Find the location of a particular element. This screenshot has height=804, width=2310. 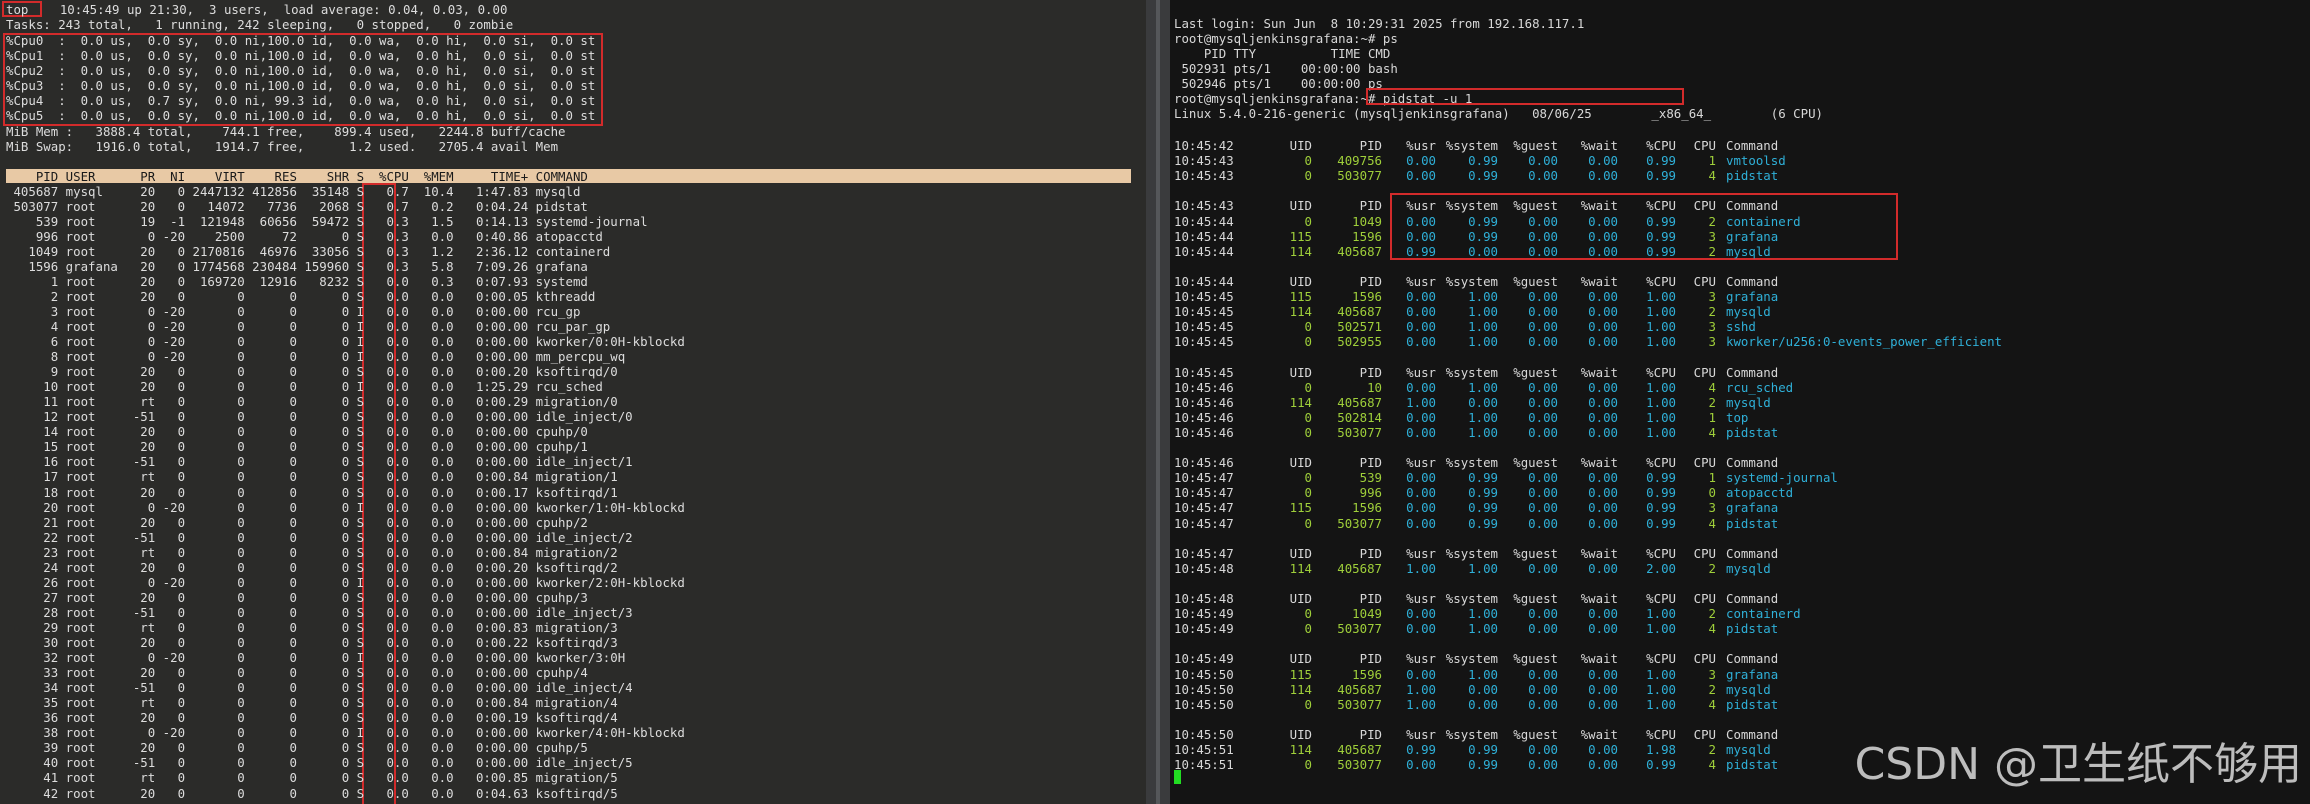

pidstat-cell: 10:45:44 is located at coordinates (1204, 251).